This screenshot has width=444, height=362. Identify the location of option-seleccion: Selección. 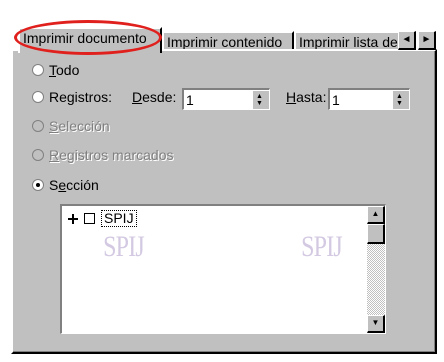
(71, 126).